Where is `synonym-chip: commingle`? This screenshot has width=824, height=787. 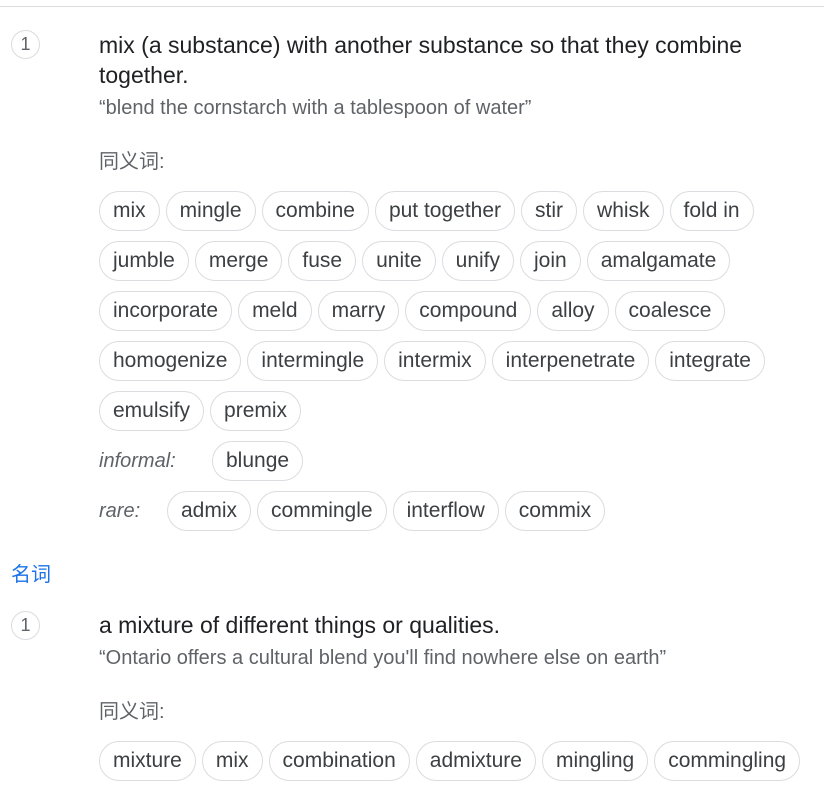 synonym-chip: commingle is located at coordinates (322, 511).